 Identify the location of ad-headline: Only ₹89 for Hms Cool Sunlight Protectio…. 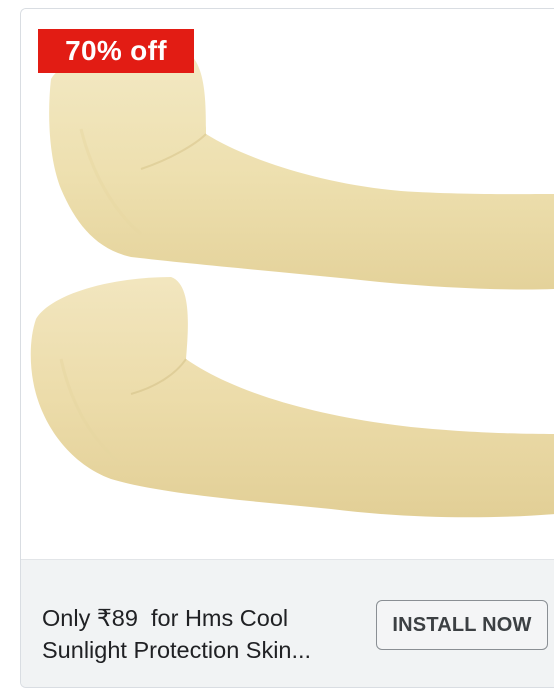
(202, 634).